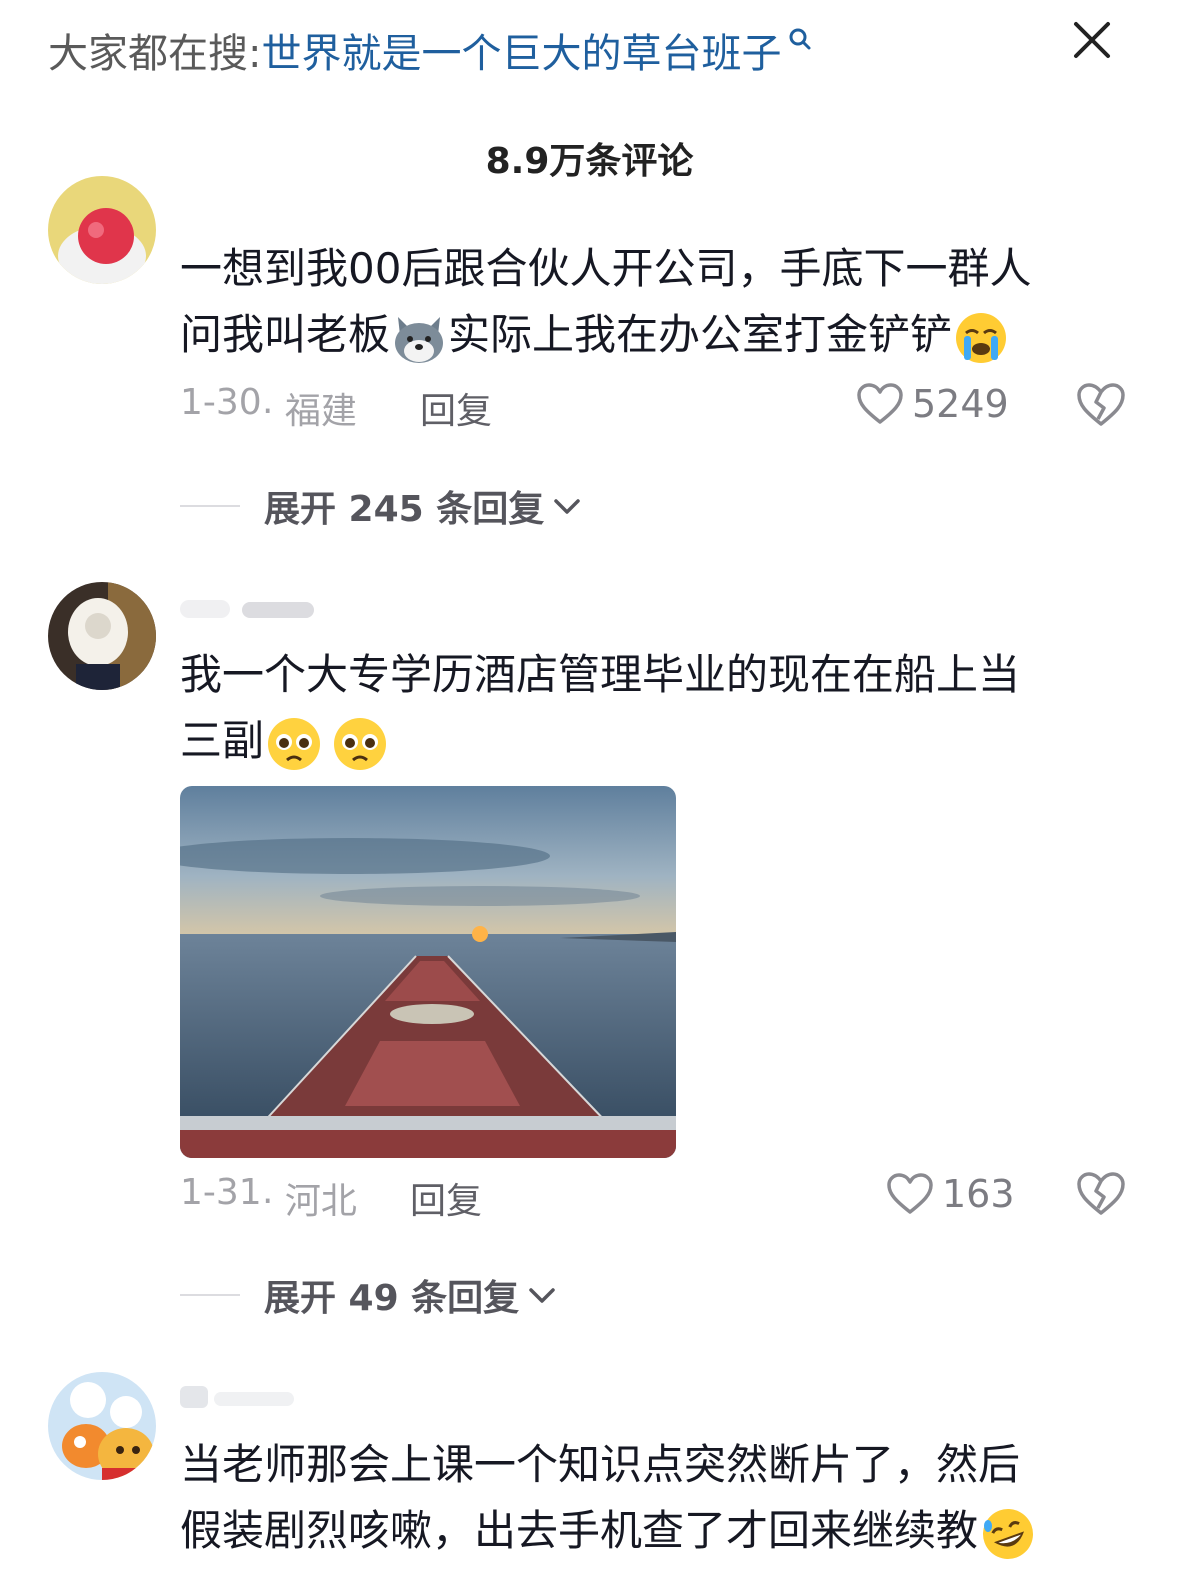  What do you see at coordinates (660, 741) in the screenshot?
I see `comment-text-line: 三副` at bounding box center [660, 741].